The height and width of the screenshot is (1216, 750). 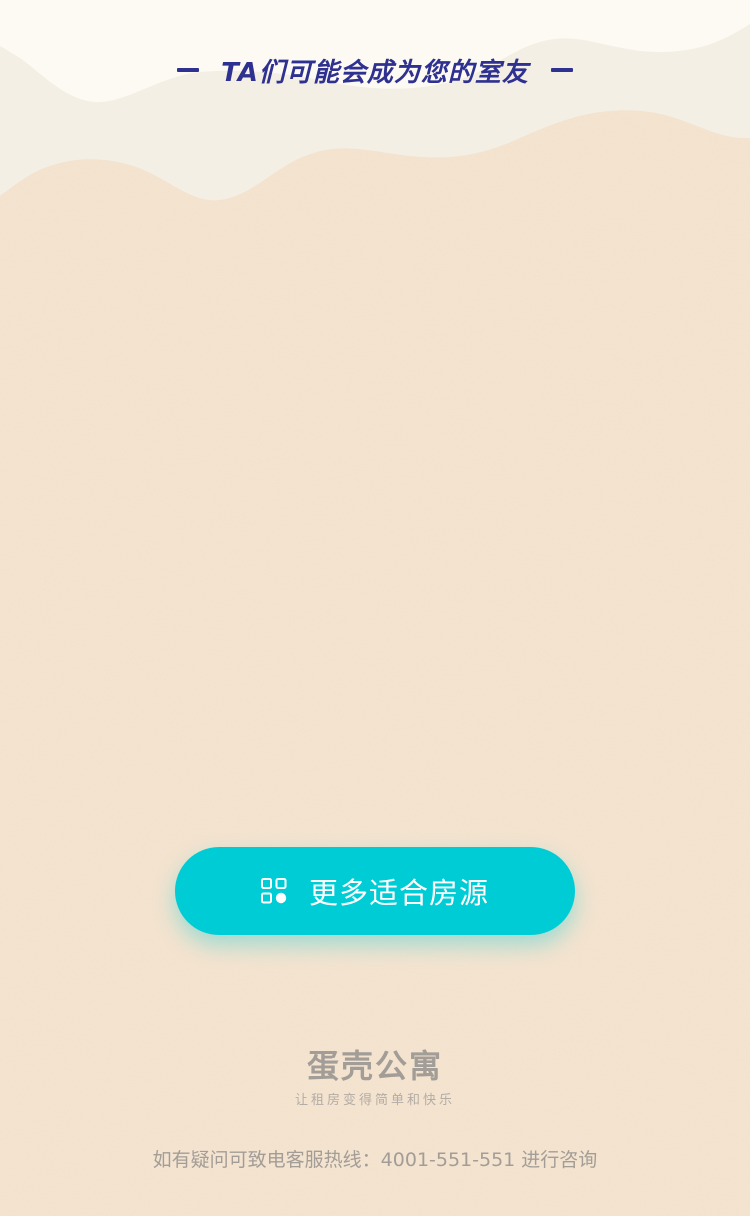 I want to click on section-title: TA们可能会成为您的室友, so click(x=375, y=70).